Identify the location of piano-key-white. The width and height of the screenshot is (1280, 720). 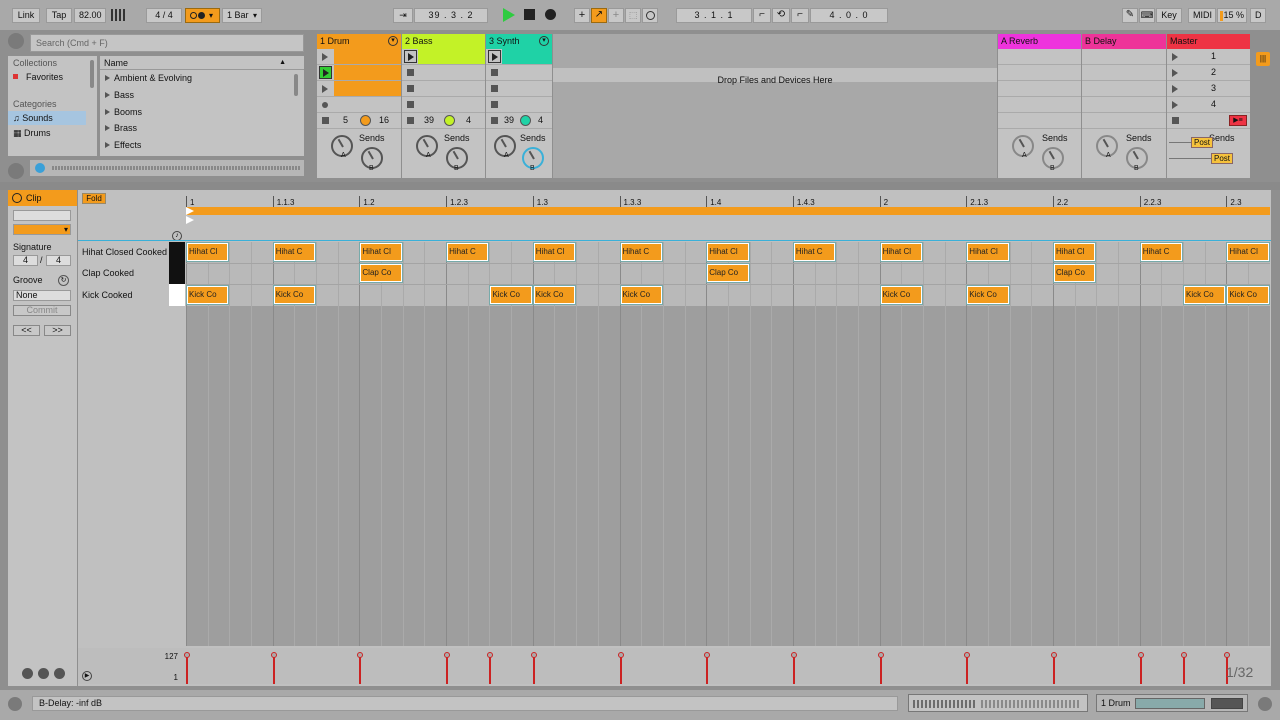
(177, 295).